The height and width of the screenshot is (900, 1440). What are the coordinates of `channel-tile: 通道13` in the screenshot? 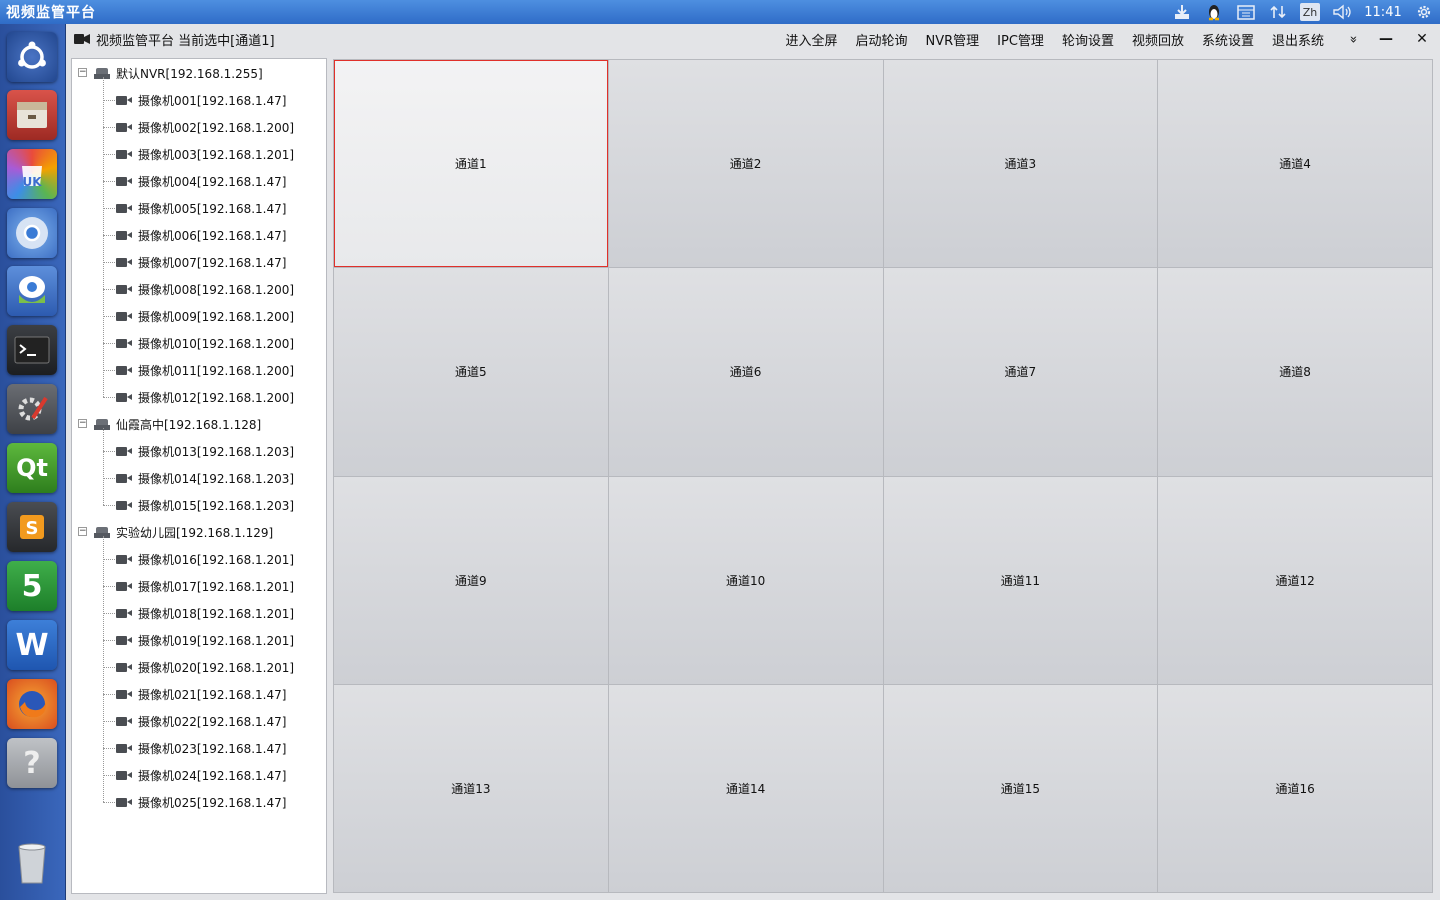 It's located at (471, 788).